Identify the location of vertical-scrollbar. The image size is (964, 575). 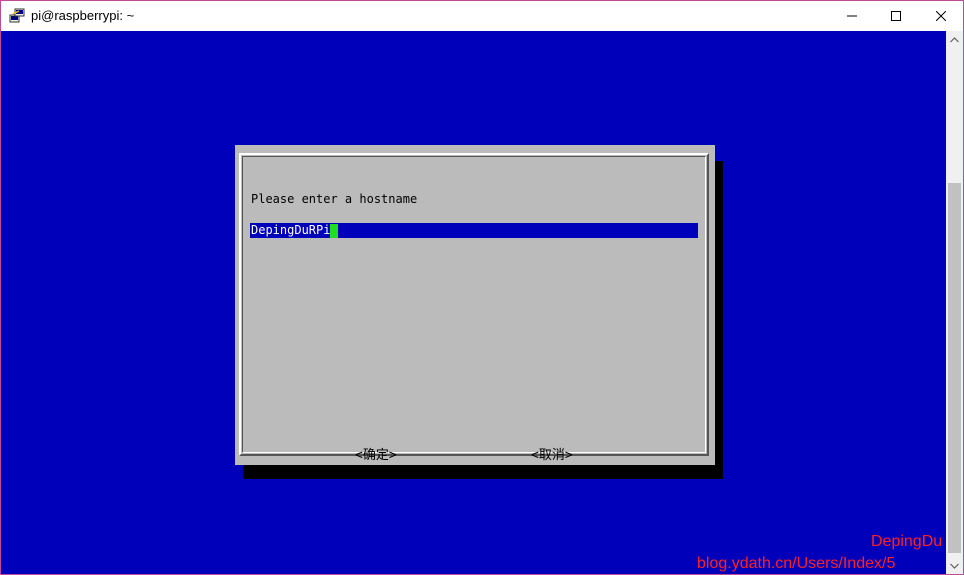
(954, 302).